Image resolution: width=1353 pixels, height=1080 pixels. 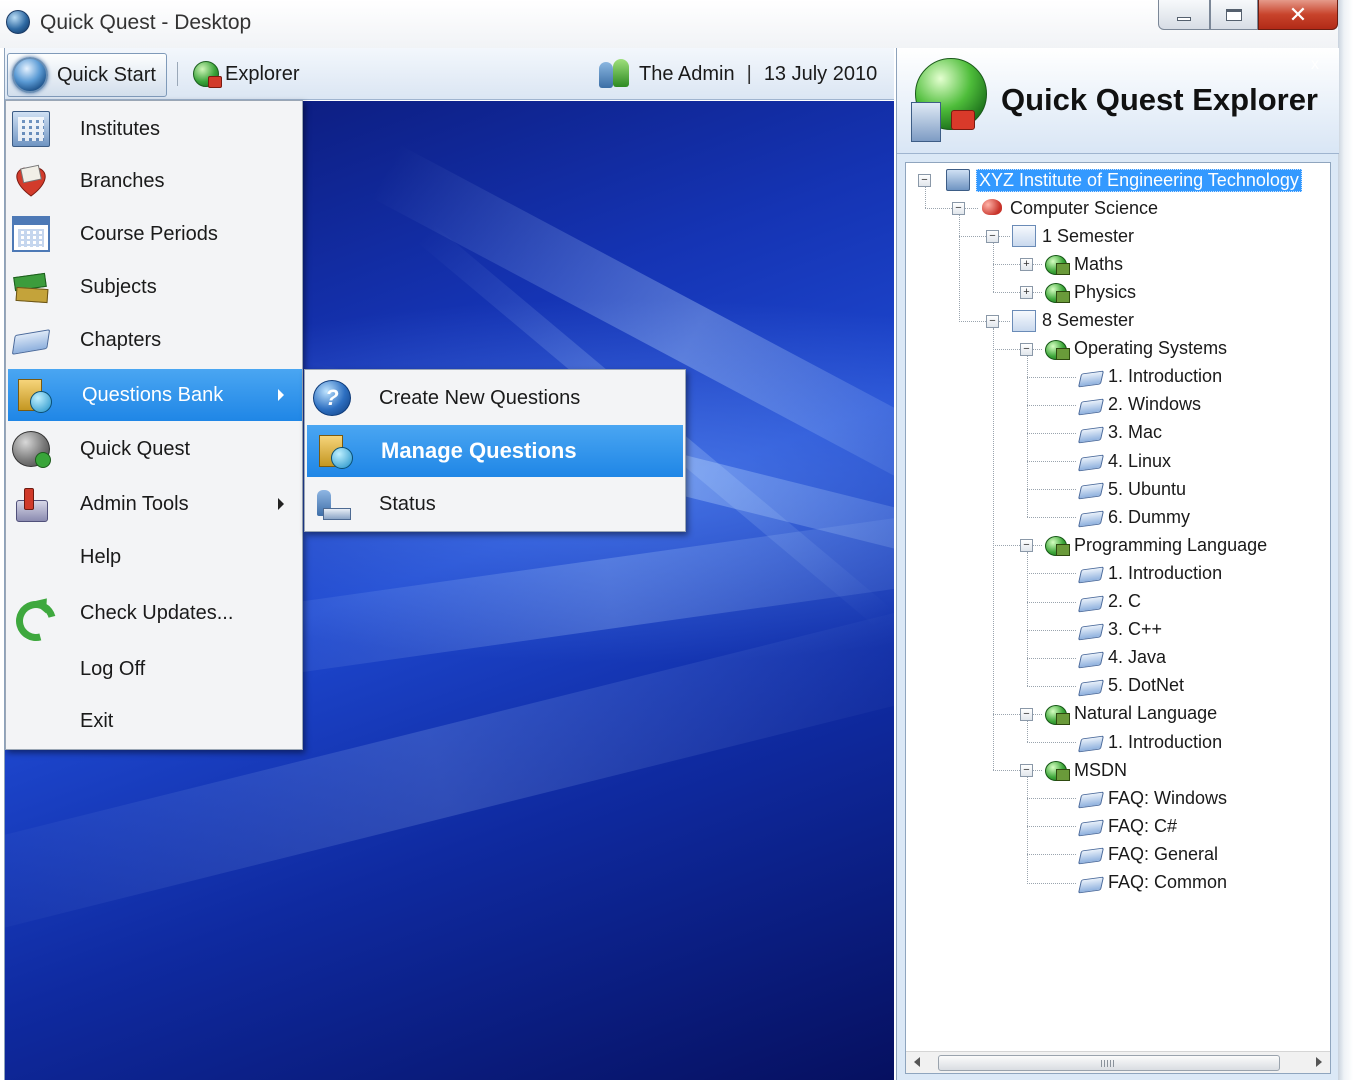 I want to click on tree-node-subject: Natural Language, so click(x=1130, y=714).